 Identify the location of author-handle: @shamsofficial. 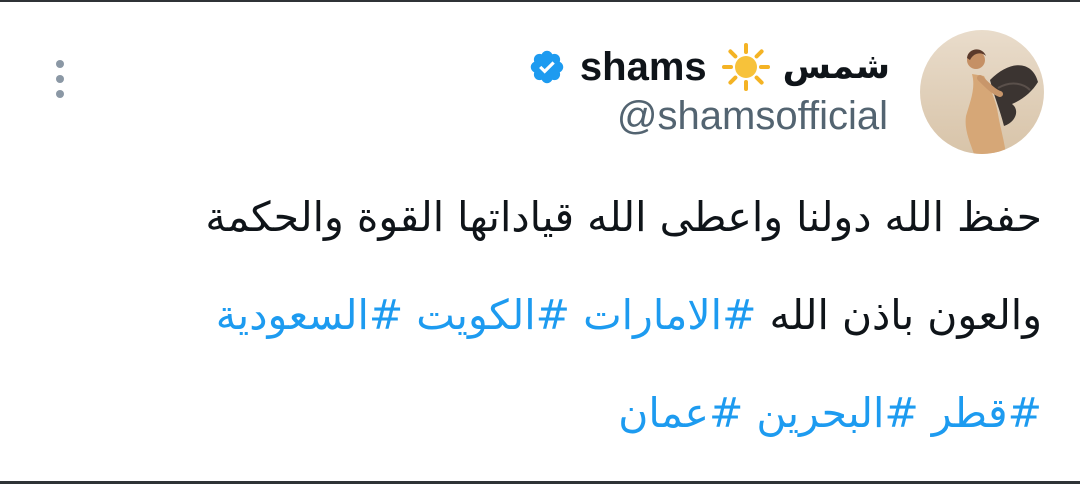
(752, 116).